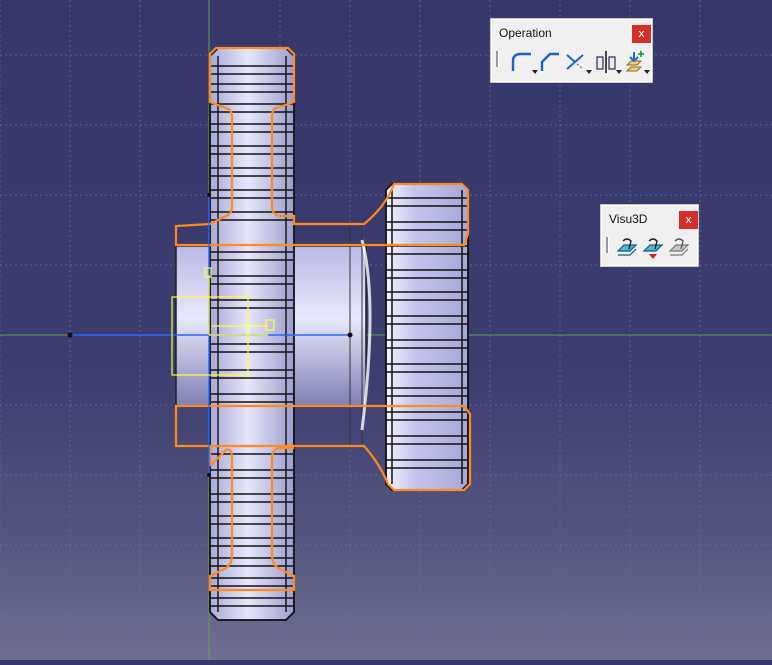  Describe the element at coordinates (635, 62) in the screenshot. I see `project-3d-elements-button` at that location.